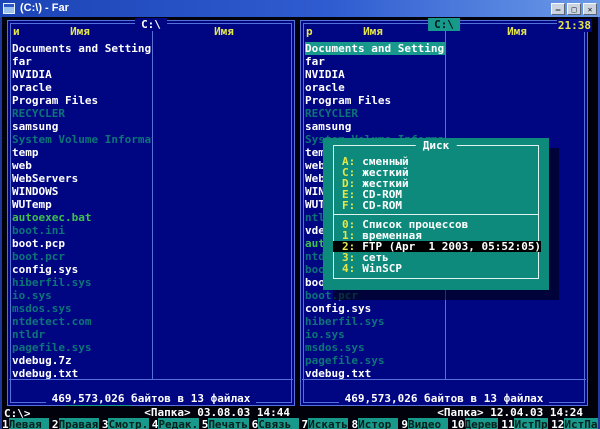 The image size is (600, 429). I want to click on left-column-header-2: Имя, so click(224, 31).